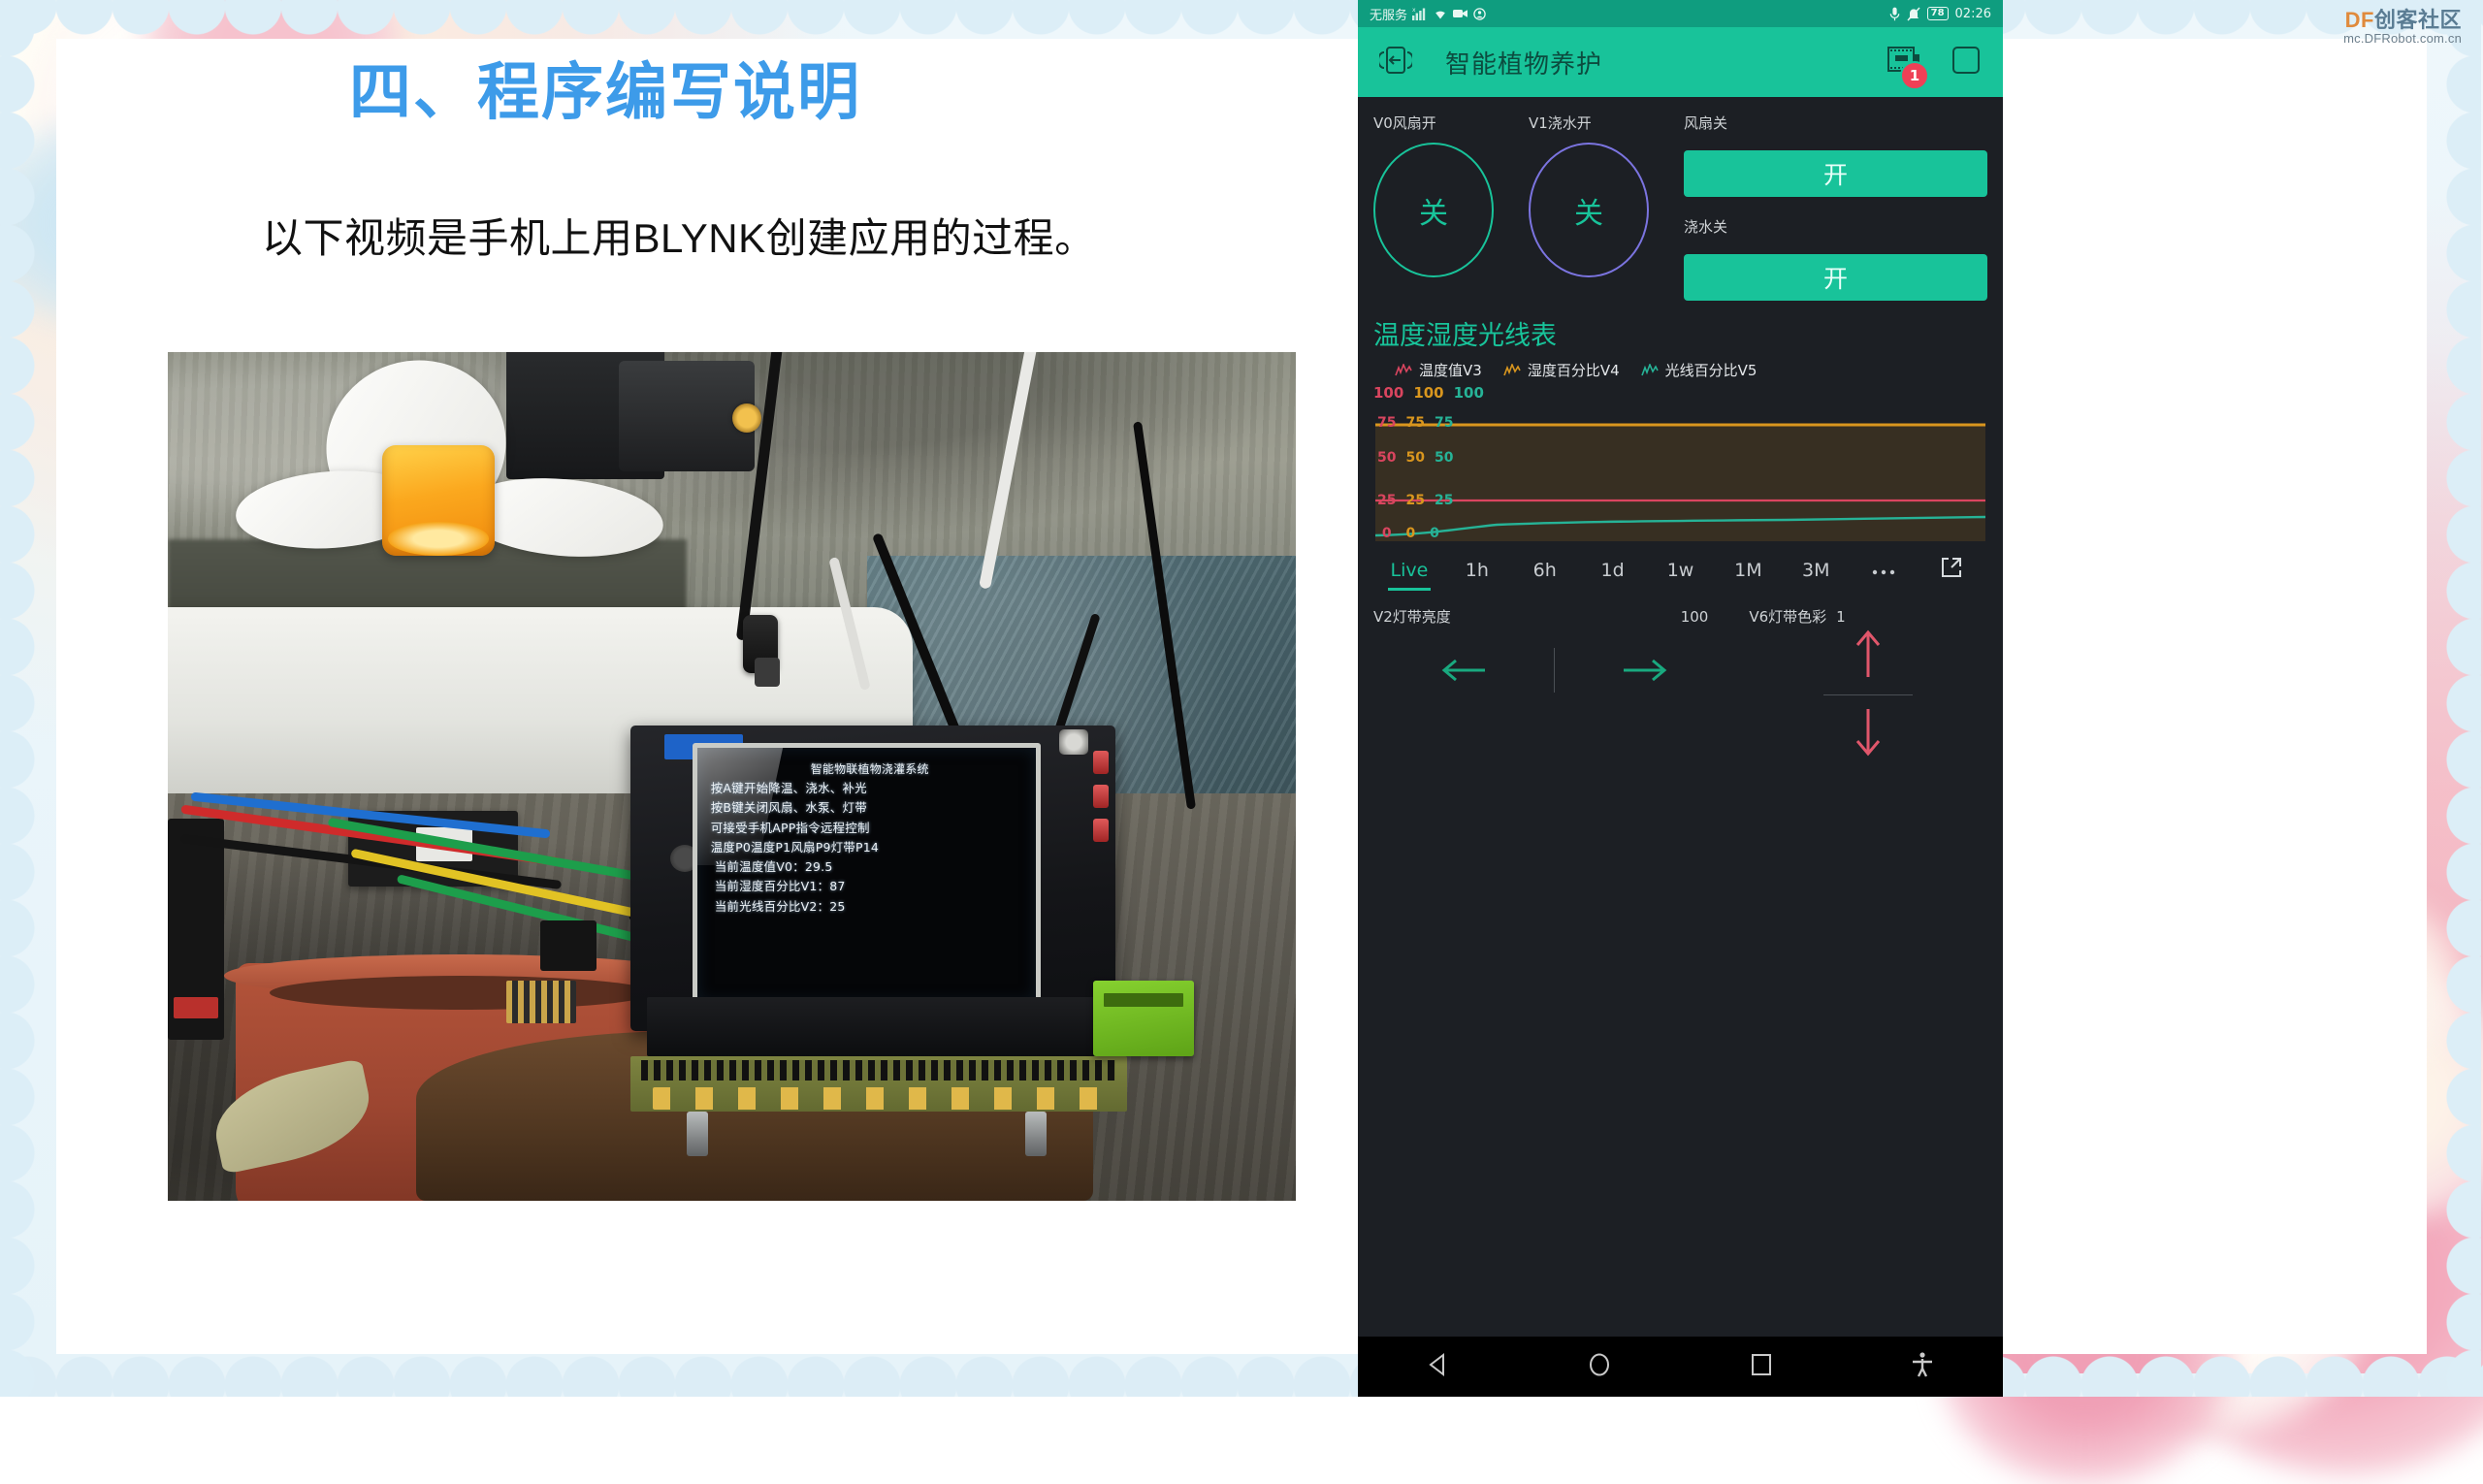 The height and width of the screenshot is (1484, 2483). I want to click on brightness-stepper, so click(1554, 670).